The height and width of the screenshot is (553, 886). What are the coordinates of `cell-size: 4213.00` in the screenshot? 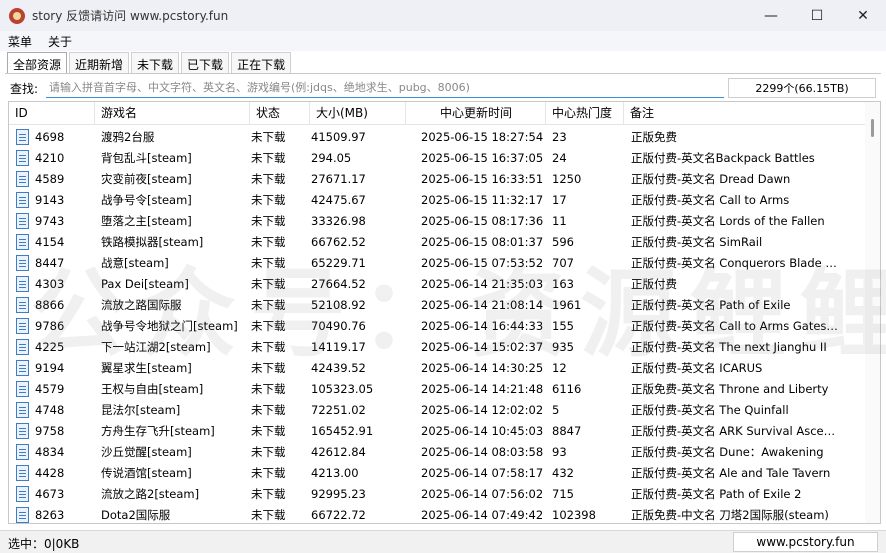 It's located at (335, 473).